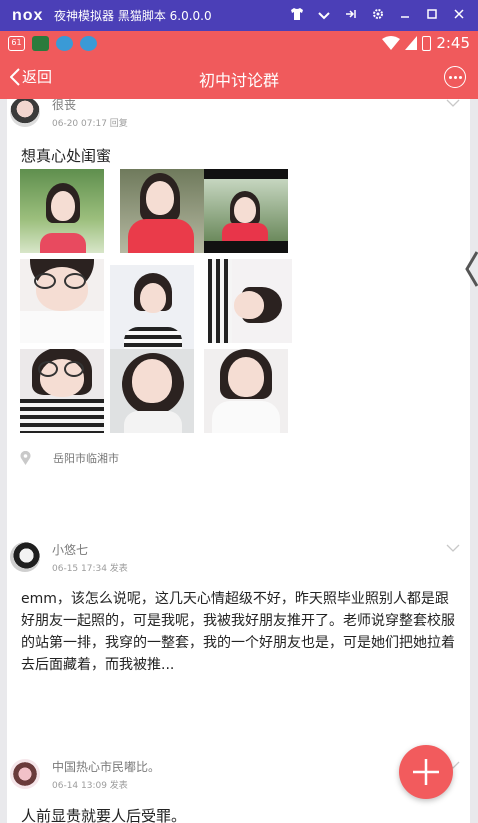 The width and height of the screenshot is (478, 823). Describe the element at coordinates (70, 549) in the screenshot. I see `post-author: 小悠七` at that location.